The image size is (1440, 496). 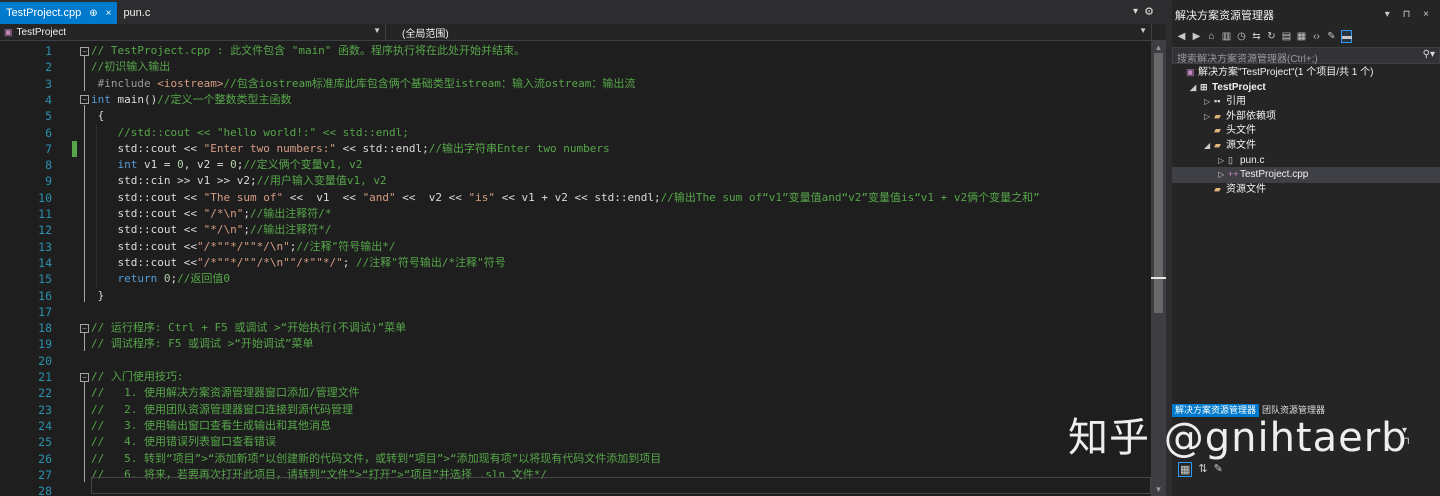 What do you see at coordinates (583, 12) in the screenshot?
I see `document-tab-bar: TestProject.cpp ⊕ × pun.c ▾ ⚙` at bounding box center [583, 12].